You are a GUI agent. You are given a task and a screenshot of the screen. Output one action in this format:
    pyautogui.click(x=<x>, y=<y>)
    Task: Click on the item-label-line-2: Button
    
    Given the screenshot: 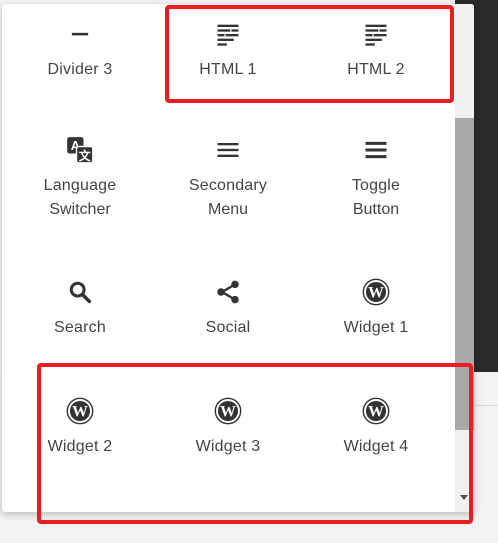 What is the action you would take?
    pyautogui.click(x=376, y=209)
    